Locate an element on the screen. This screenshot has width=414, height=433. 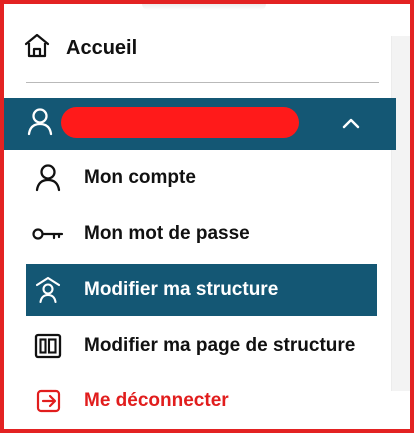
home-icon is located at coordinates (37, 48).